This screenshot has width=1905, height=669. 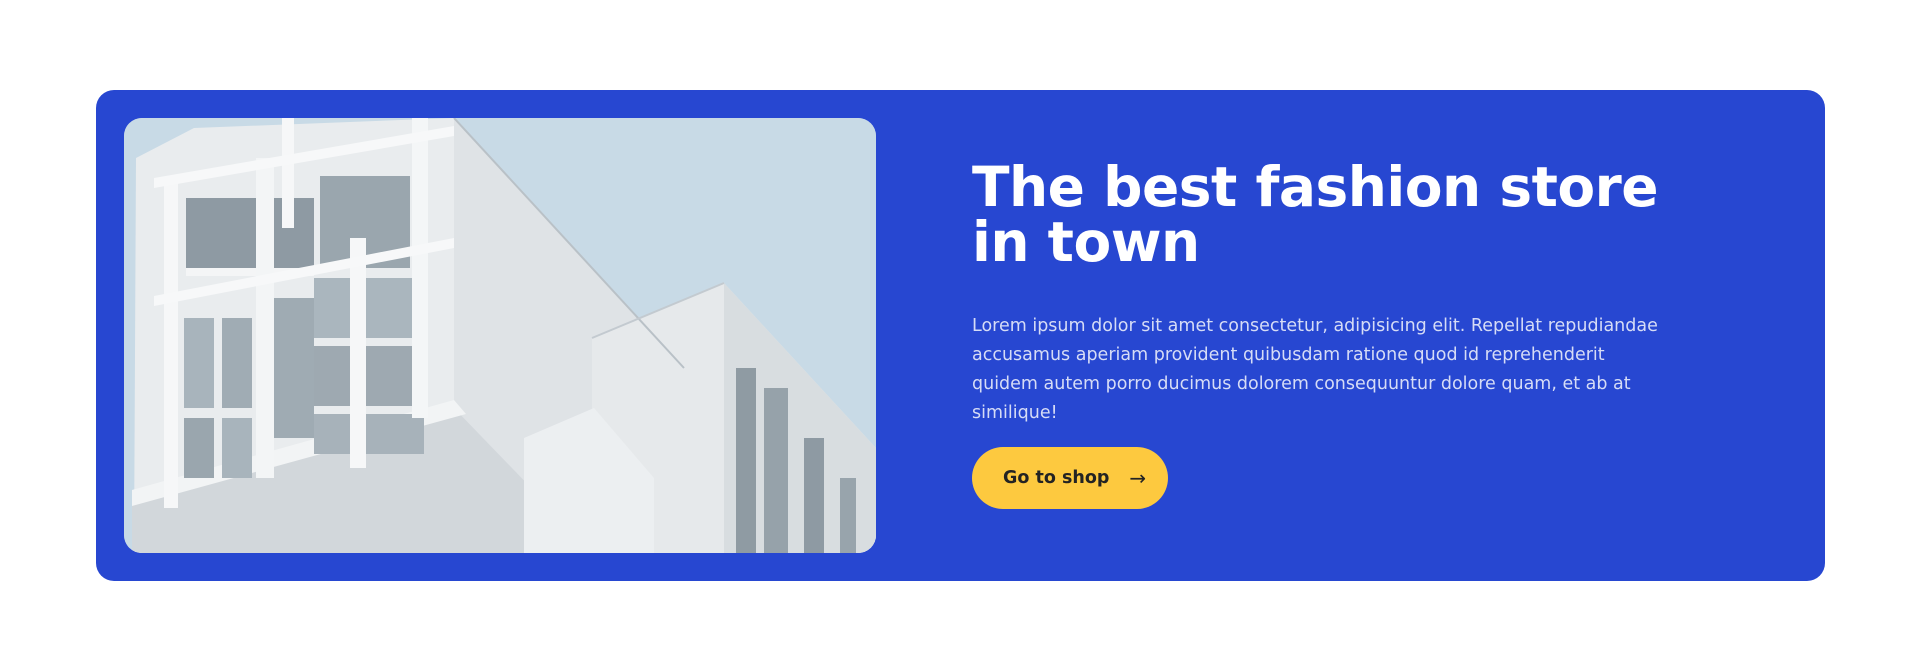 I want to click on go-to-shop-button: Go to shop →, so click(x=1070, y=478).